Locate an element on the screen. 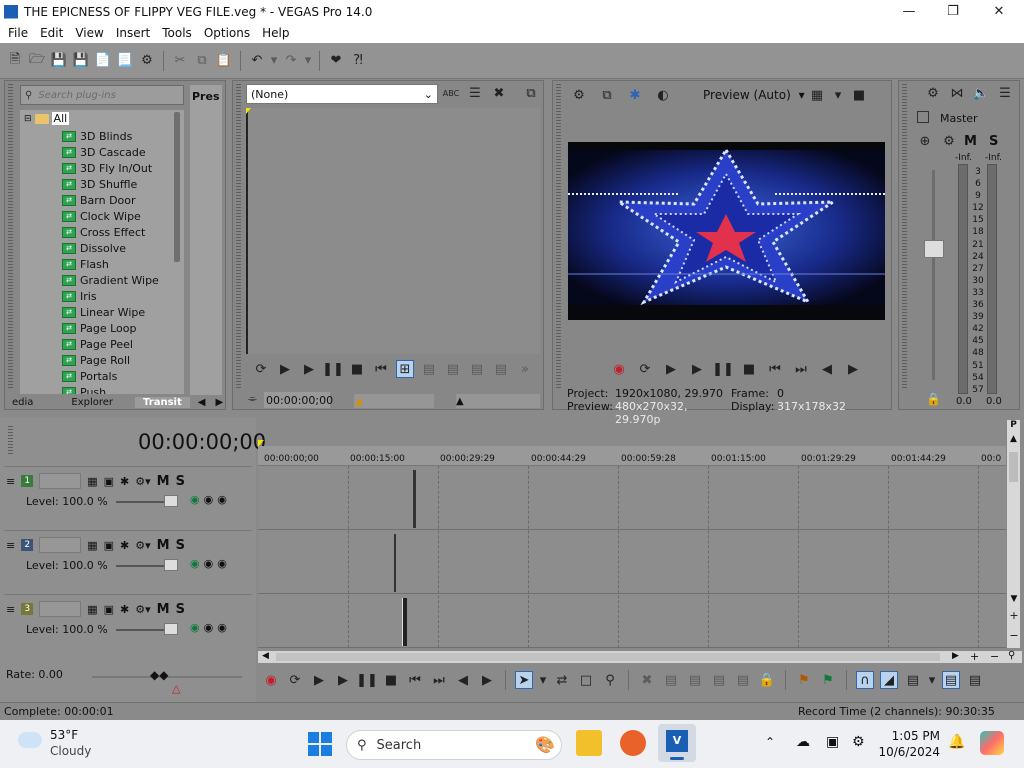 Image resolution: width=1024 pixels, height=768 pixels. transition-item: ⇄ Clock Wipe is located at coordinates (101, 216).